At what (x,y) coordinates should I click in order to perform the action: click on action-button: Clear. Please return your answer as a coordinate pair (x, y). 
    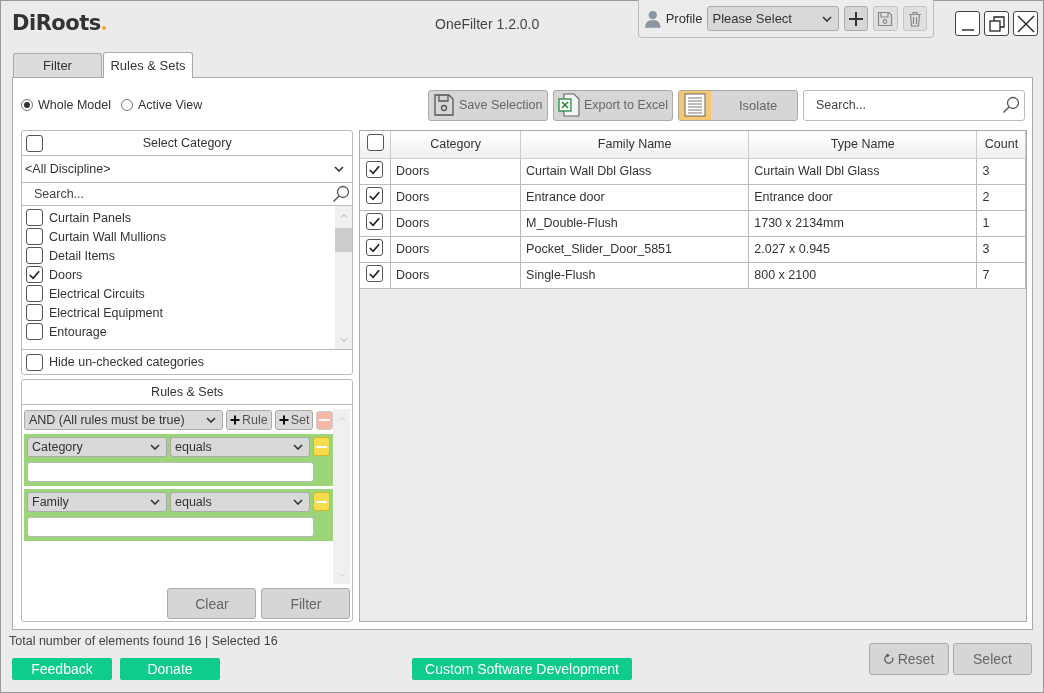
    Looking at the image, I should click on (212, 603).